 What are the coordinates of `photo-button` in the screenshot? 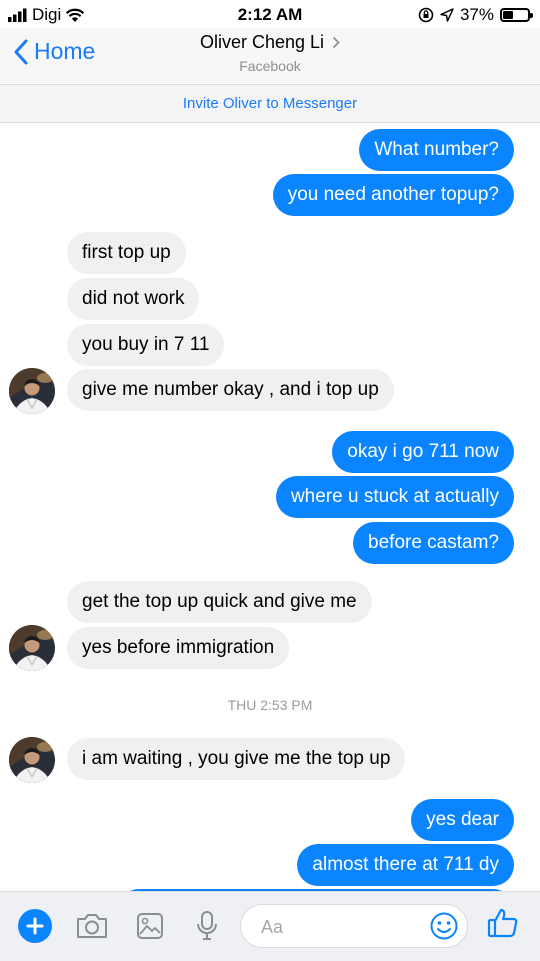 It's located at (150, 926).